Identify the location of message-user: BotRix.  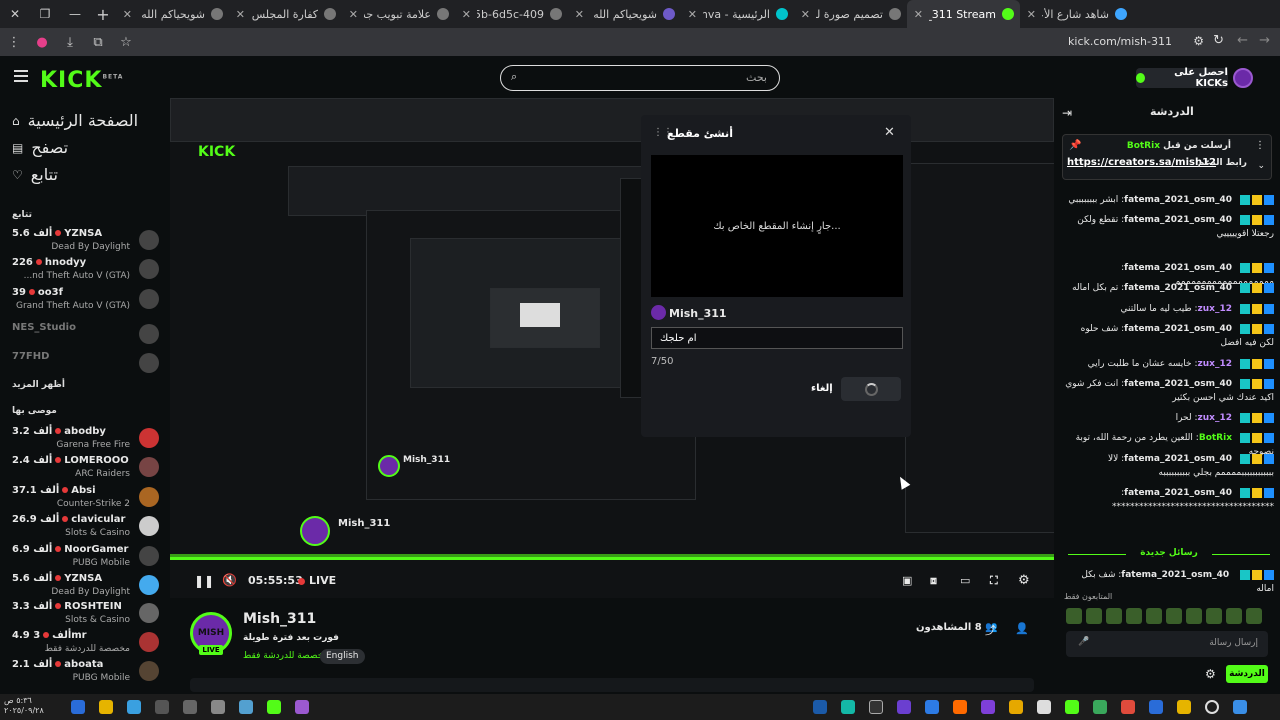
(1215, 438).